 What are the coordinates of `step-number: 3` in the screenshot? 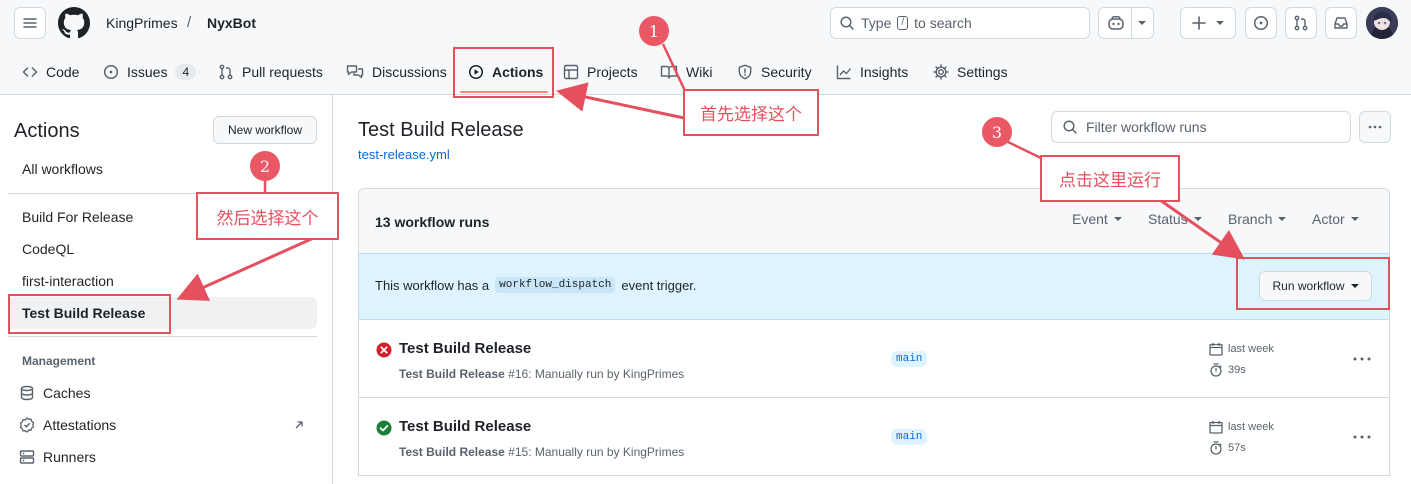 It's located at (997, 132).